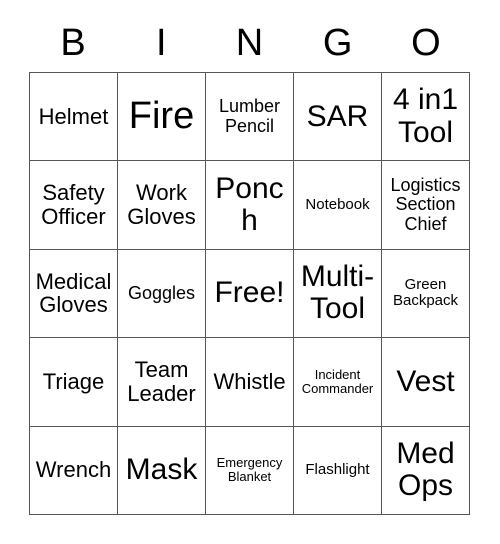  I want to click on bingo-cell: Emergency Blanket, so click(250, 470).